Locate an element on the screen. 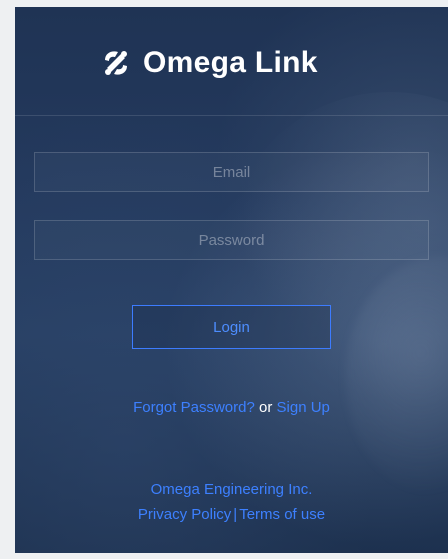 The image size is (448, 559). login-button: Login is located at coordinates (231, 327).